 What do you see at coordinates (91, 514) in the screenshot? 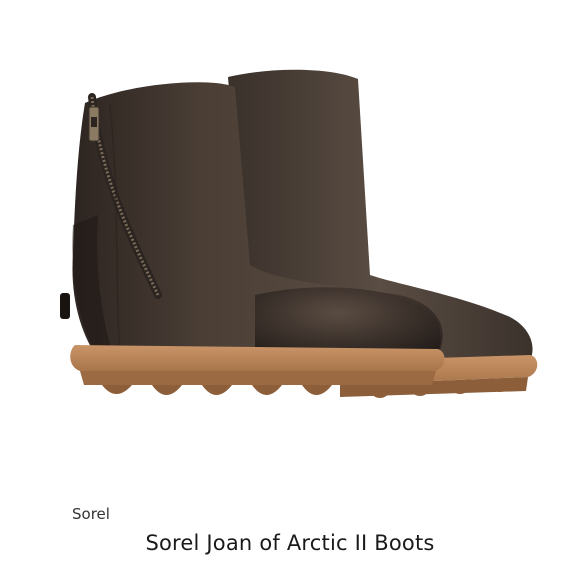
I see `brand-label: Sorel` at bounding box center [91, 514].